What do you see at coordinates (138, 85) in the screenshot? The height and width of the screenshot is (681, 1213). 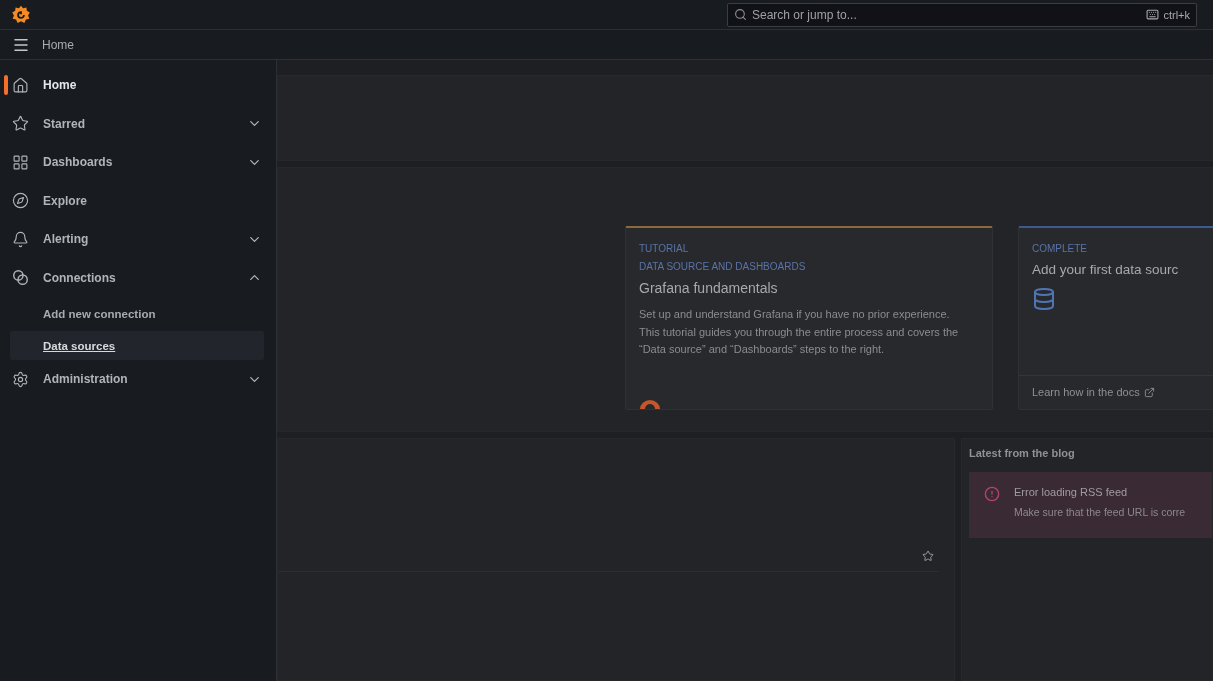 I see `nav-item: Home` at bounding box center [138, 85].